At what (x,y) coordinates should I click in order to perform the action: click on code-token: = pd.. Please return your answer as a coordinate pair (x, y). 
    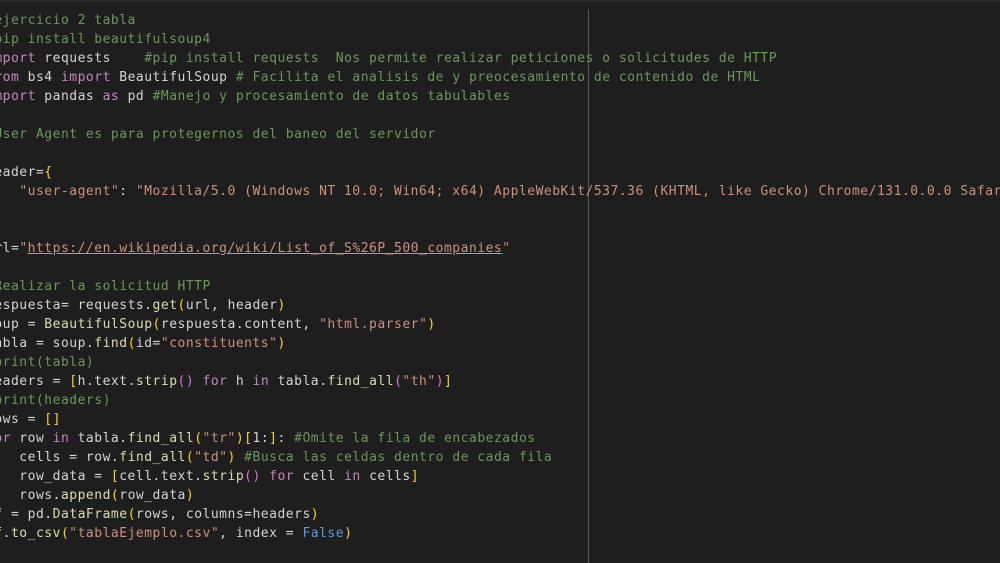
    Looking at the image, I should click on (31, 514).